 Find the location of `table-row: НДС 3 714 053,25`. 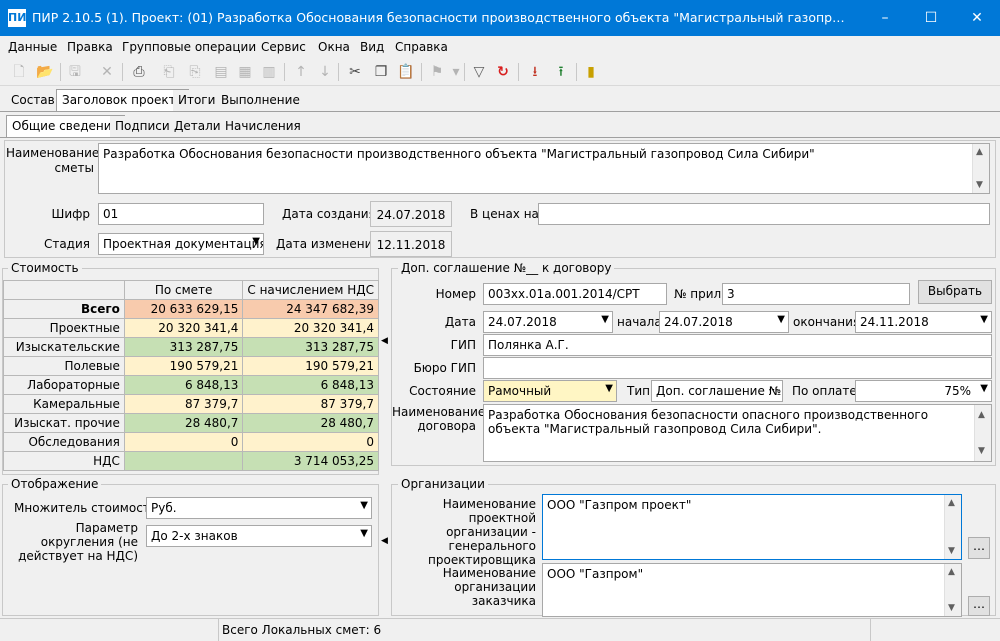

table-row: НДС 3 714 053,25 is located at coordinates (191, 461).